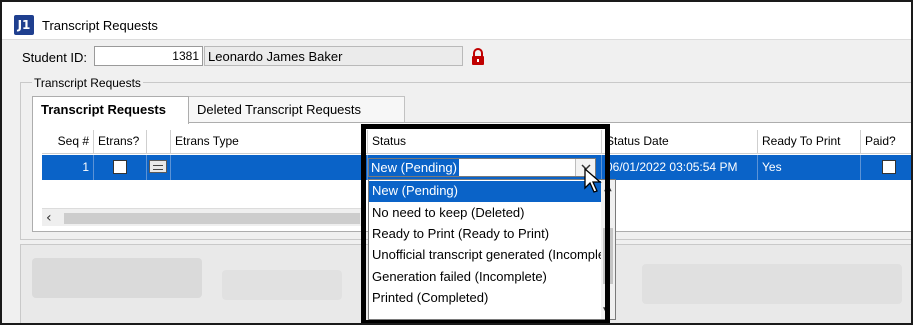  What do you see at coordinates (120, 142) in the screenshot?
I see `column-header-etrans: Etrans?` at bounding box center [120, 142].